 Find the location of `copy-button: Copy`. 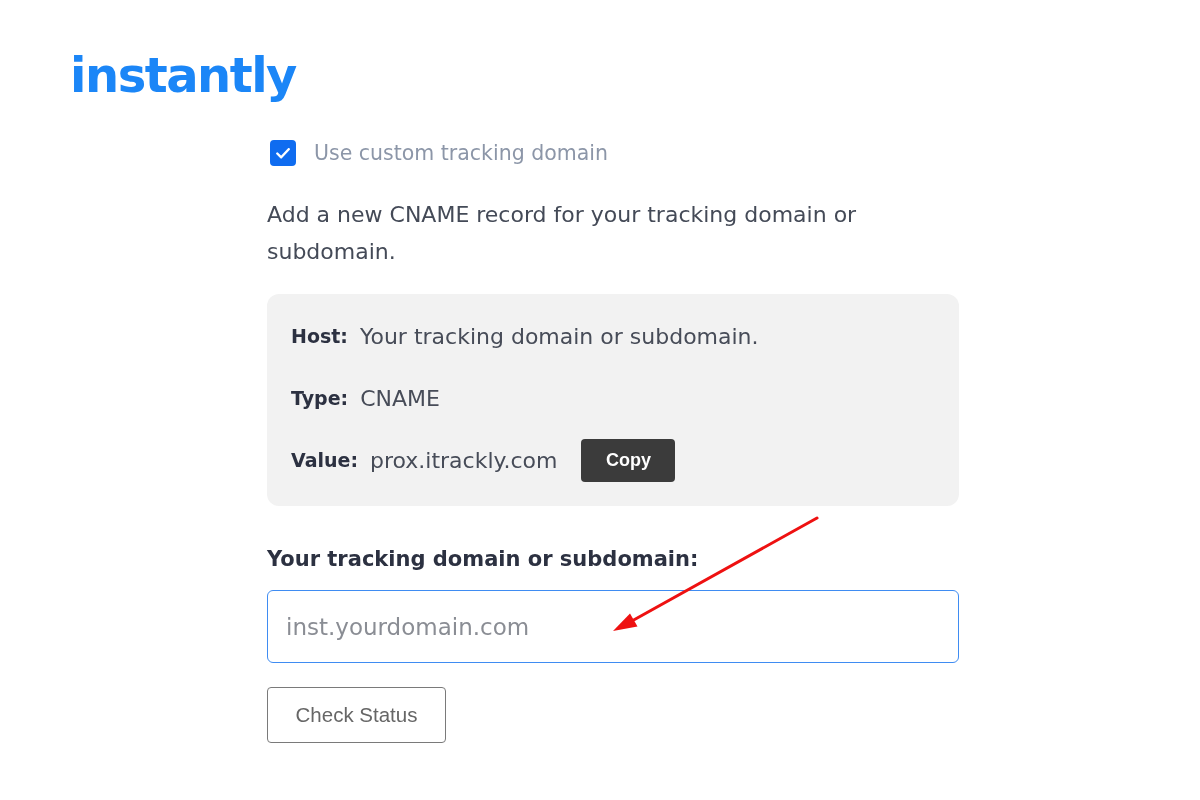

copy-button: Copy is located at coordinates (628, 460).